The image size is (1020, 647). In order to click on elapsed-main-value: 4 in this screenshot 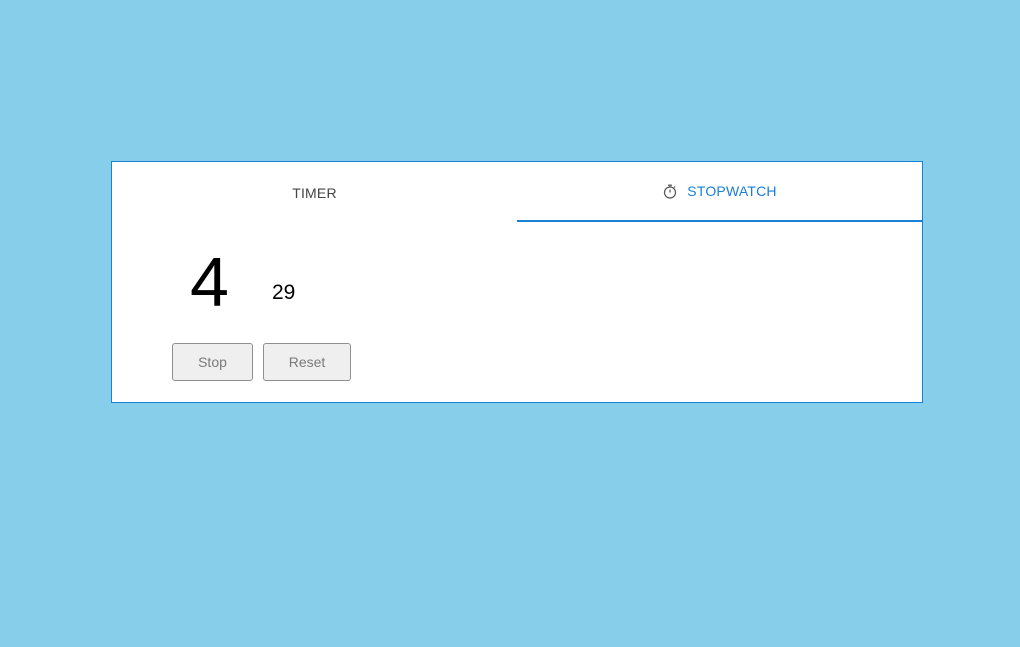, I will do `click(209, 282)`.